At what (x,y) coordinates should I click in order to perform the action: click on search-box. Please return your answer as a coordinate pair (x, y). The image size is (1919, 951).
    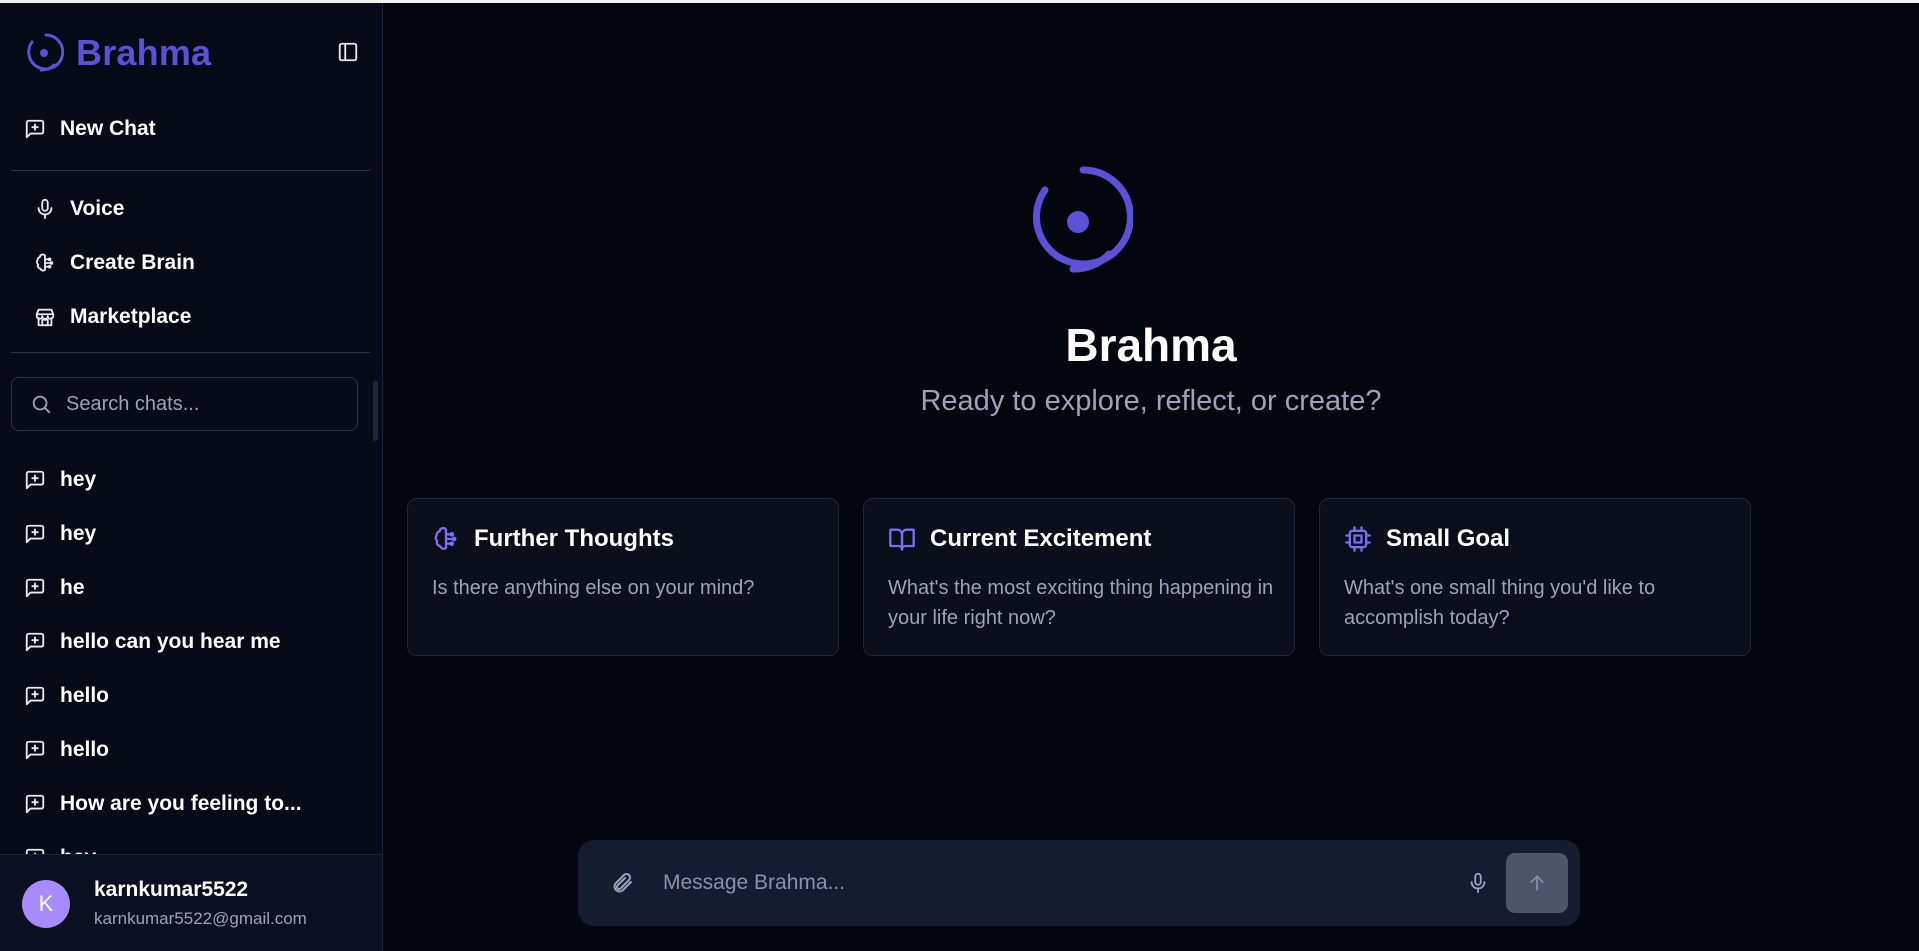
    Looking at the image, I should click on (184, 404).